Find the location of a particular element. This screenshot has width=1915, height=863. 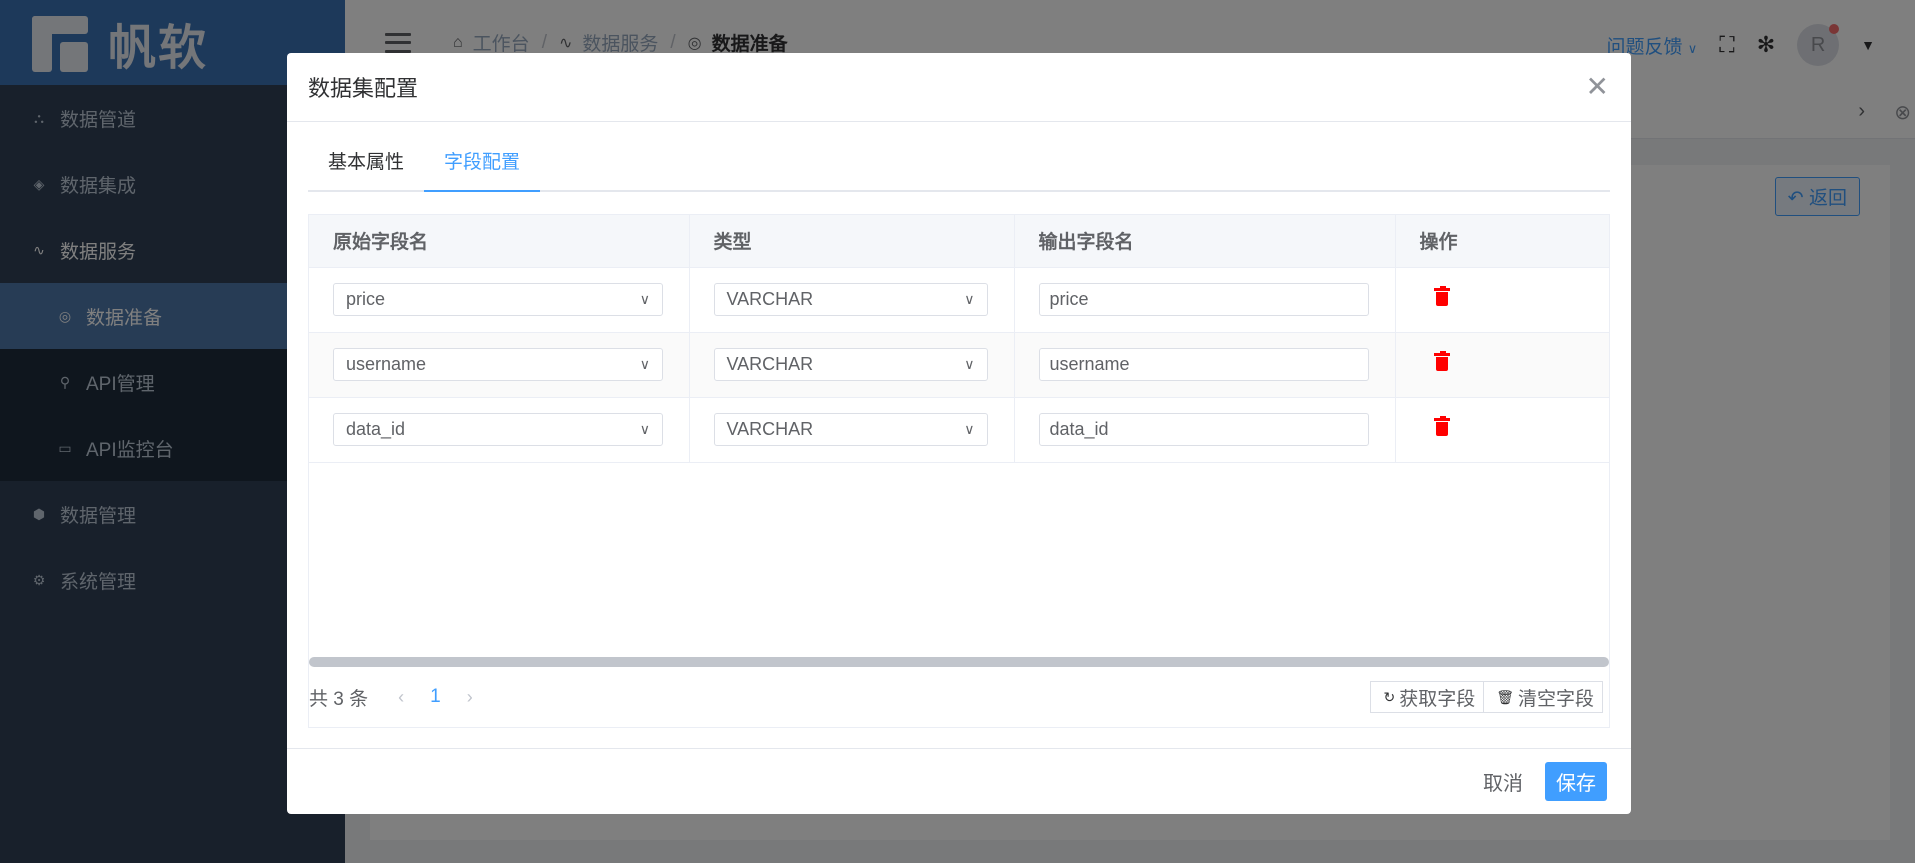

table-row: username ∨ VARCHAR ∨ username is located at coordinates (959, 365).